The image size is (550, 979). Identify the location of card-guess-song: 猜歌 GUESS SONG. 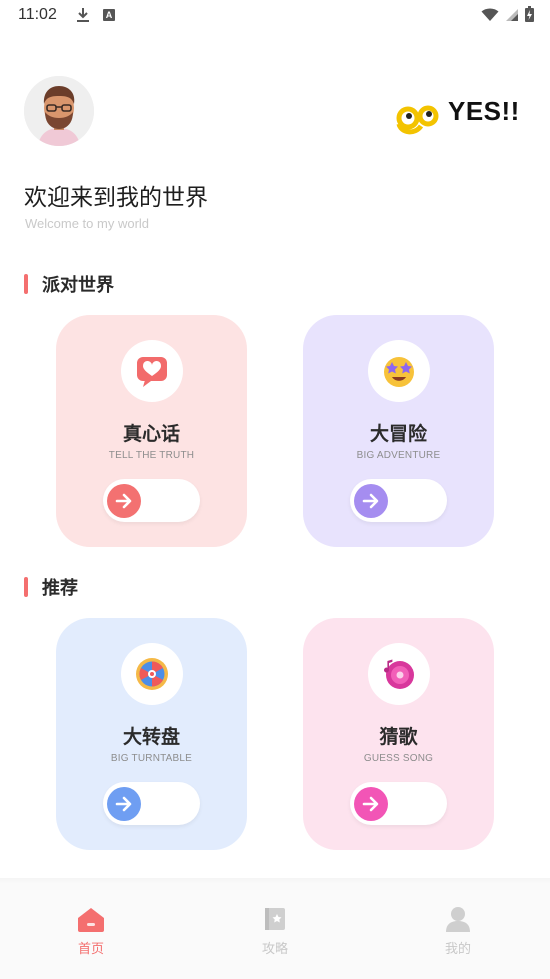
(398, 734).